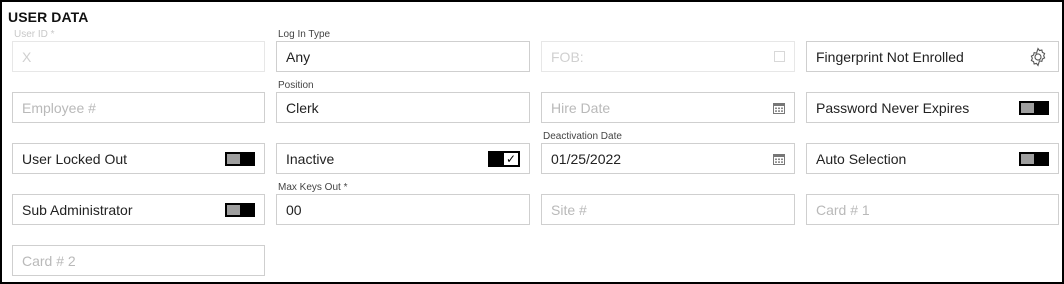 Image resolution: width=1064 pixels, height=284 pixels. Describe the element at coordinates (893, 107) in the screenshot. I see `password-never-expires-label: Password Never Expires` at that location.